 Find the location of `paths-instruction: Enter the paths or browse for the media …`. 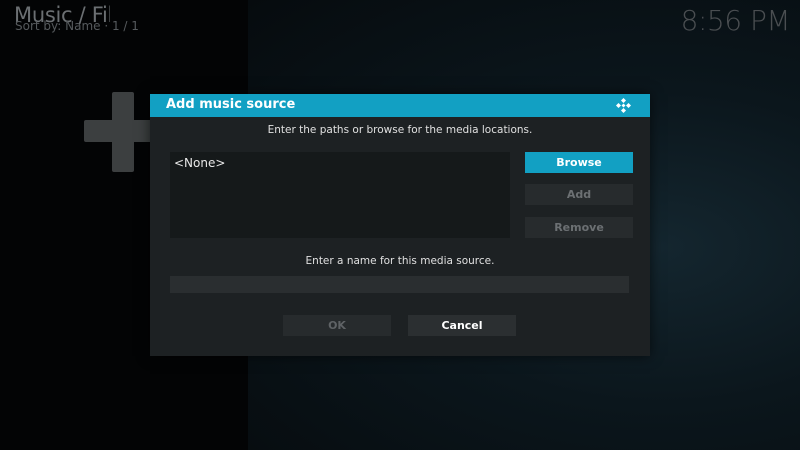

paths-instruction: Enter the paths or browse for the media … is located at coordinates (400, 130).